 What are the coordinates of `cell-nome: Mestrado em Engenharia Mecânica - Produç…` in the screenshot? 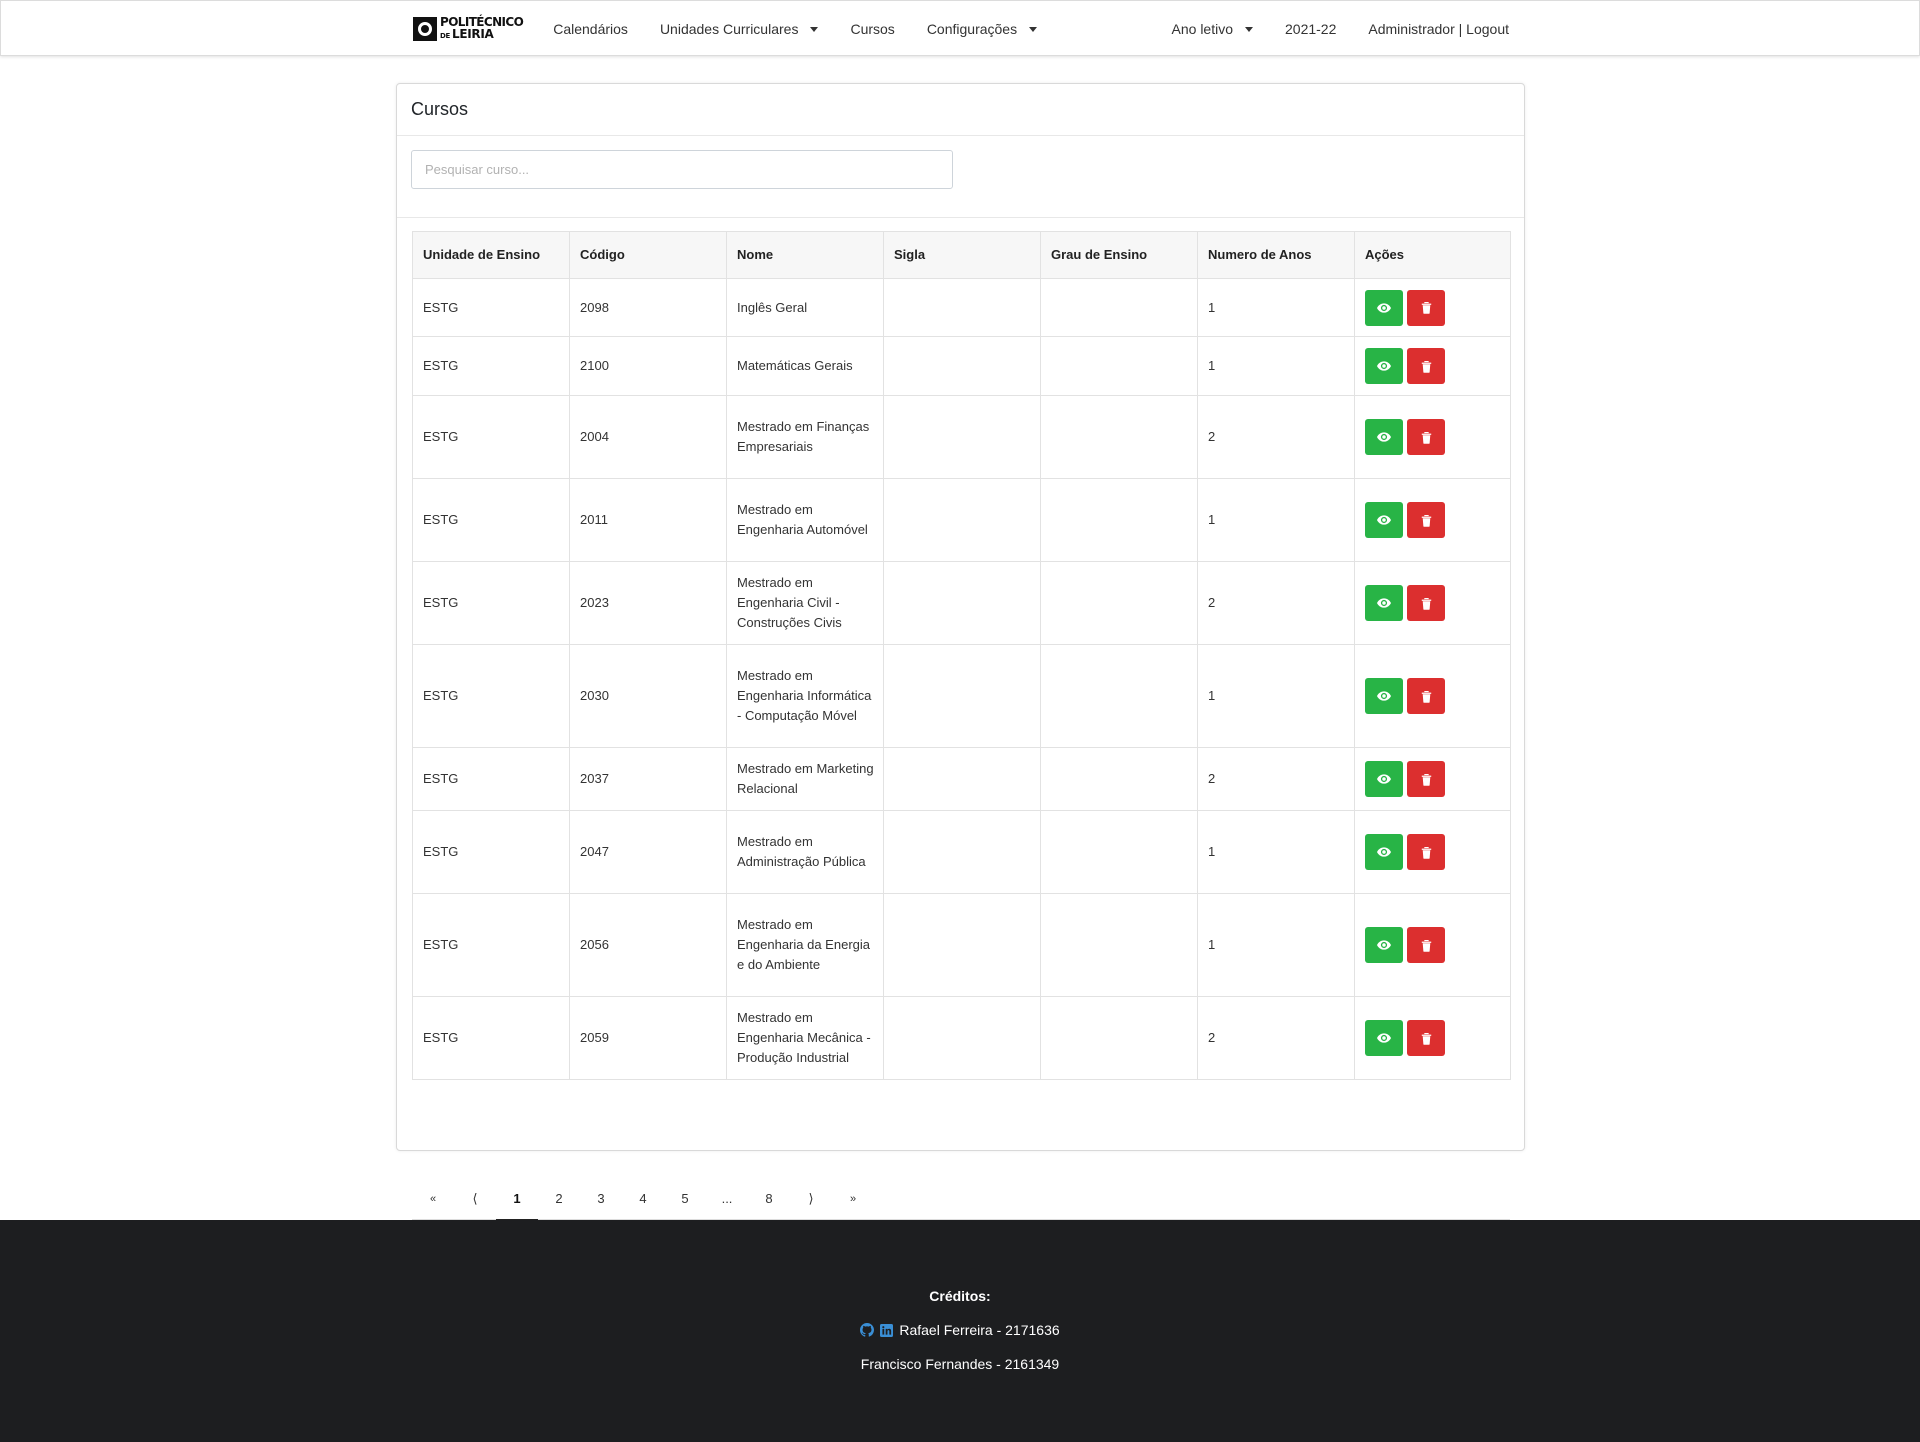 It's located at (805, 1038).